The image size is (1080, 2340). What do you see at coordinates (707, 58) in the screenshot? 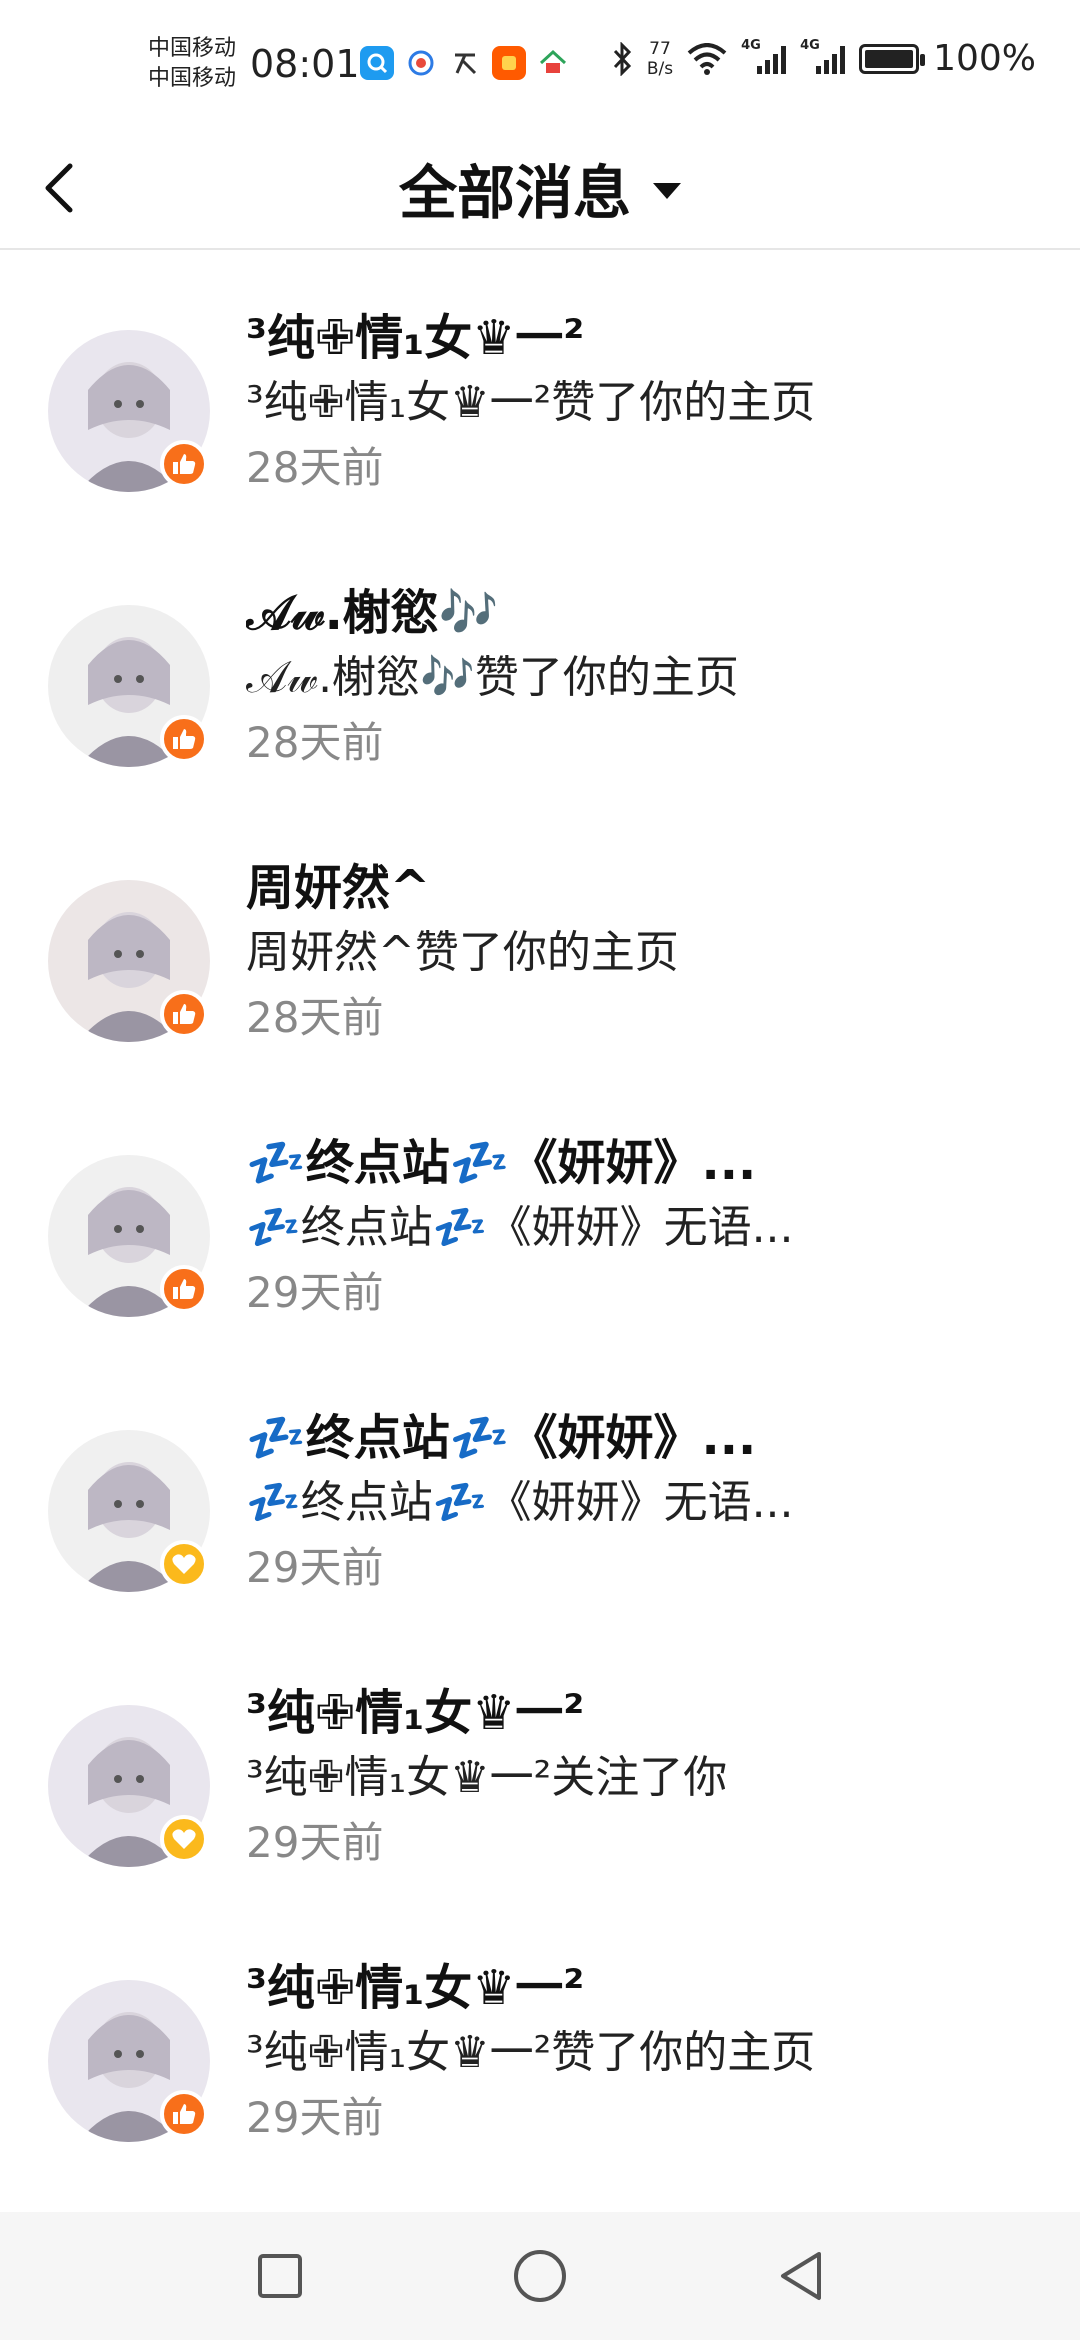
I see `wifi-icon` at bounding box center [707, 58].